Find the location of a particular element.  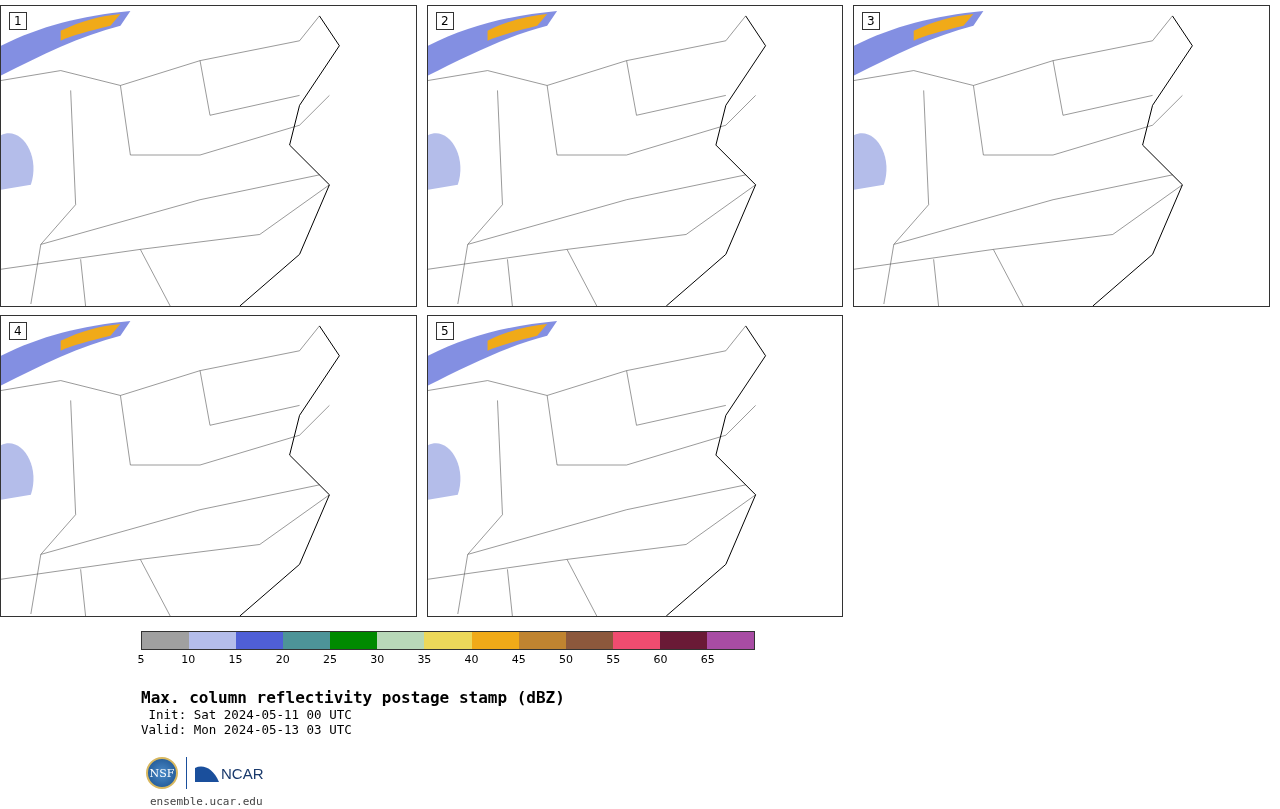

tick-label: 30 is located at coordinates (377, 659).